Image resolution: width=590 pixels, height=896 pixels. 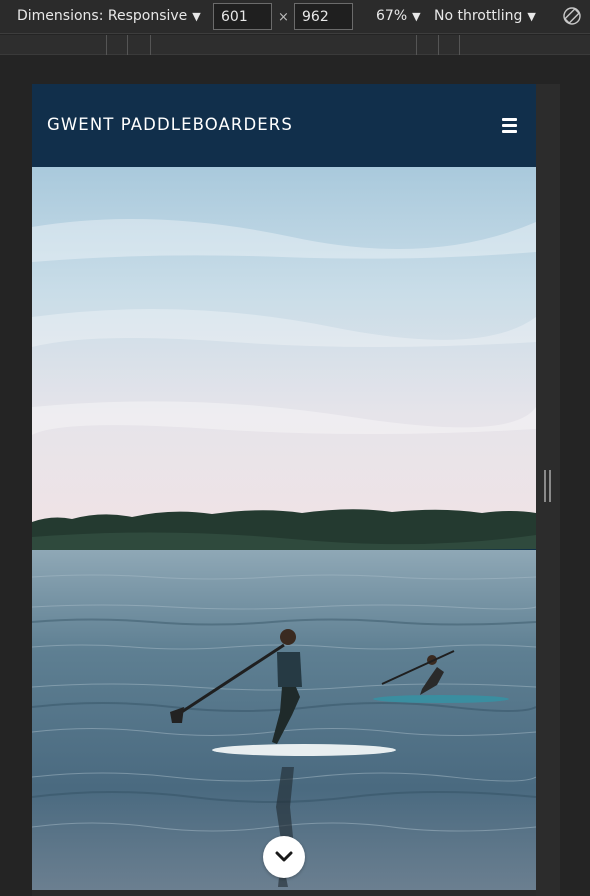 What do you see at coordinates (547, 486) in the screenshot?
I see `resize-handle` at bounding box center [547, 486].